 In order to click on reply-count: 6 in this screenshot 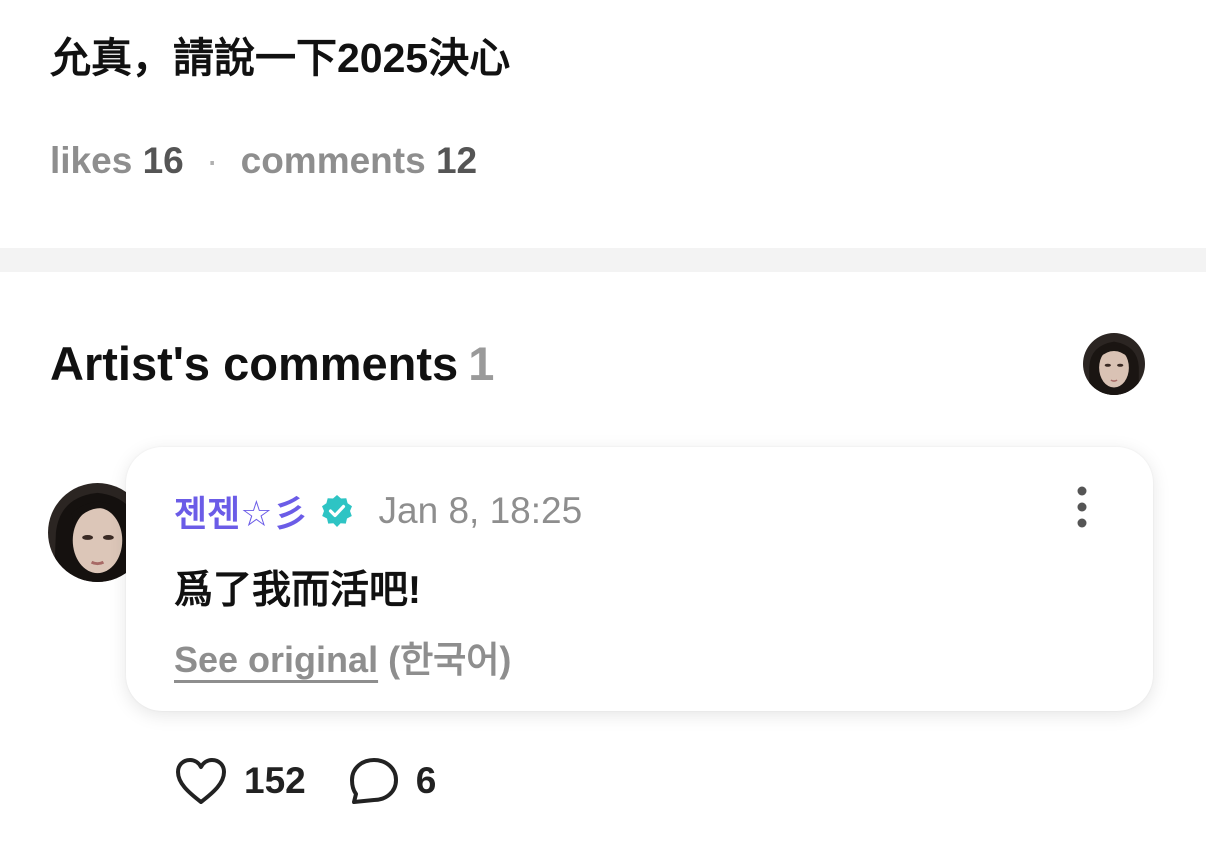, I will do `click(426, 780)`.